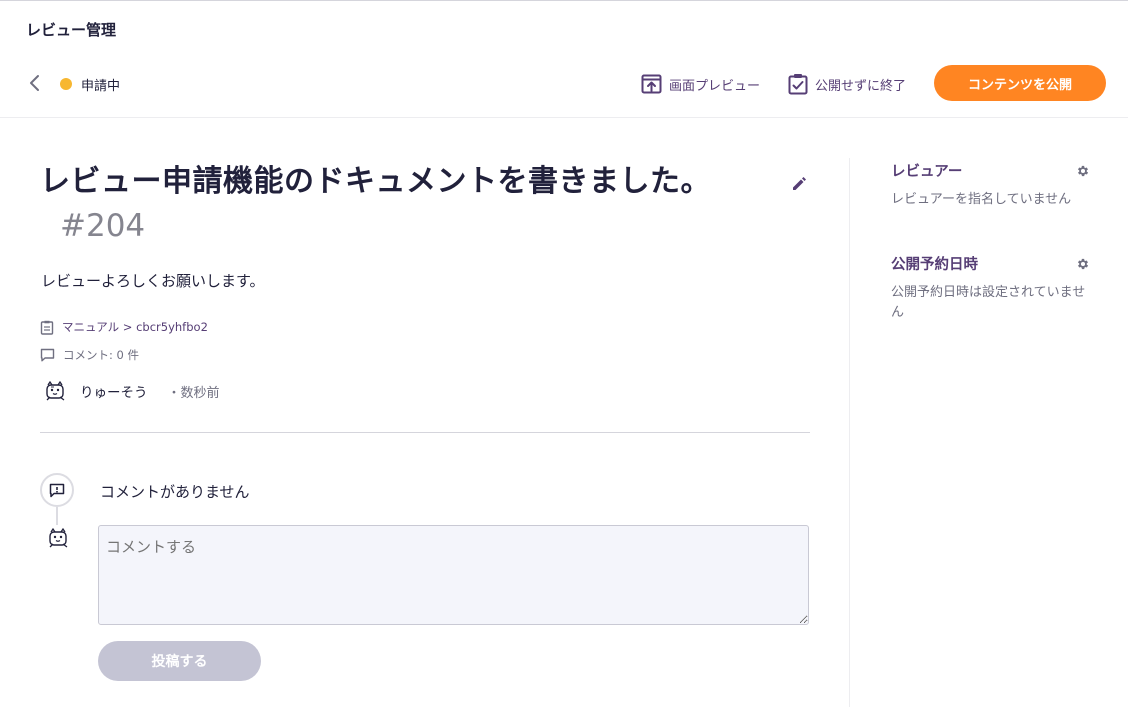  What do you see at coordinates (991, 185) in the screenshot?
I see `reviewer-section: レビュアー レビュアーを指名していません` at bounding box center [991, 185].